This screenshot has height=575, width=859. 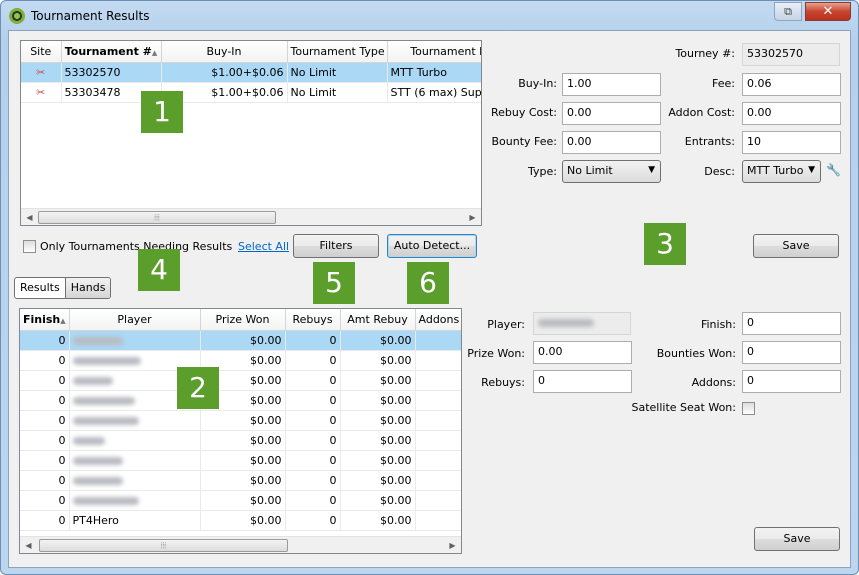 I want to click on fee-label: Fee:, so click(x=723, y=83).